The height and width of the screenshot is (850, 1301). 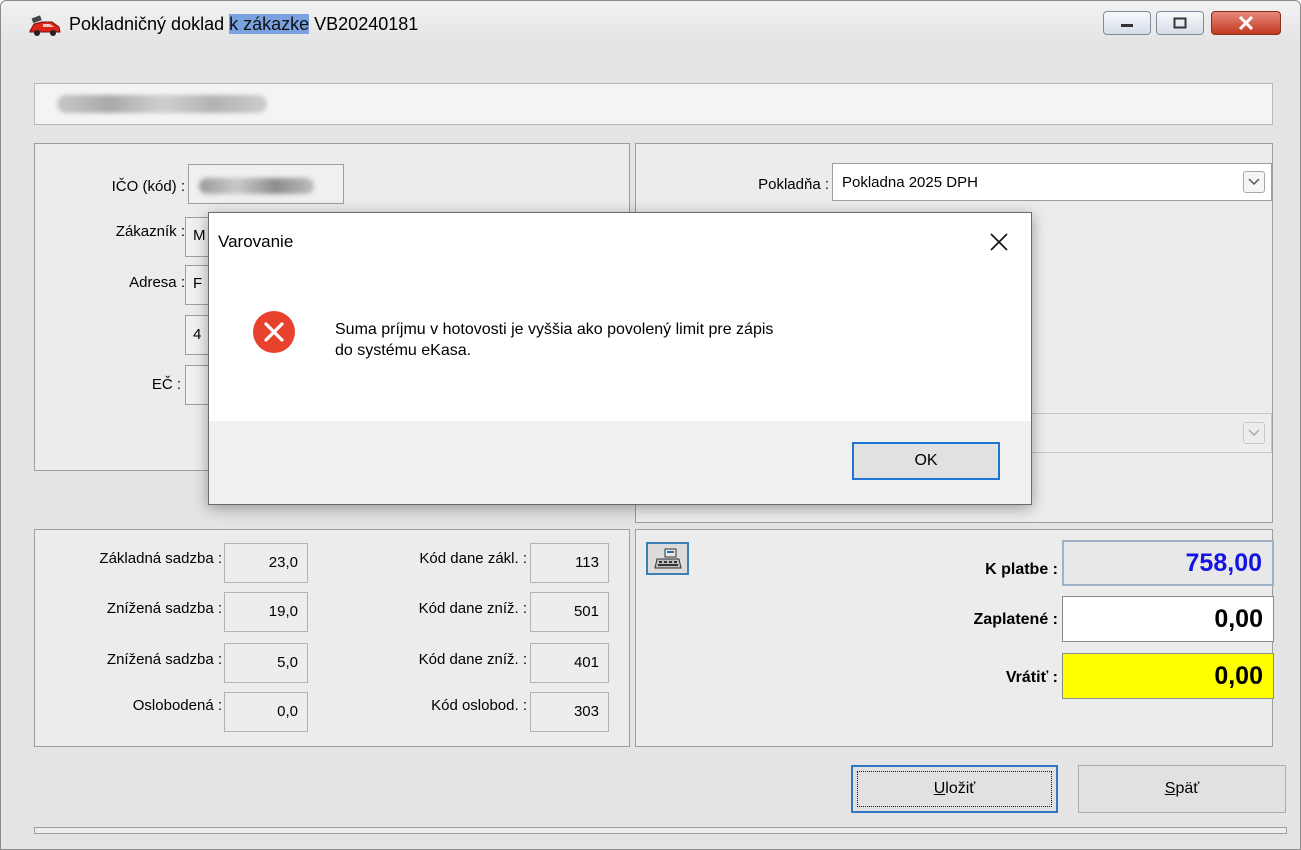 What do you see at coordinates (1021, 569) in the screenshot?
I see `amount-due-label: K platbe :` at bounding box center [1021, 569].